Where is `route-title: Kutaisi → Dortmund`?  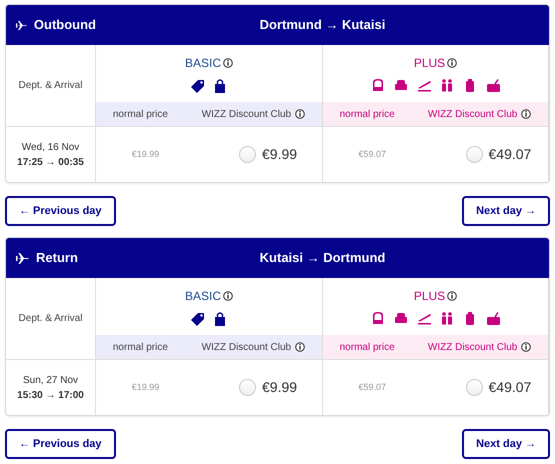 route-title: Kutaisi → Dortmund is located at coordinates (323, 258).